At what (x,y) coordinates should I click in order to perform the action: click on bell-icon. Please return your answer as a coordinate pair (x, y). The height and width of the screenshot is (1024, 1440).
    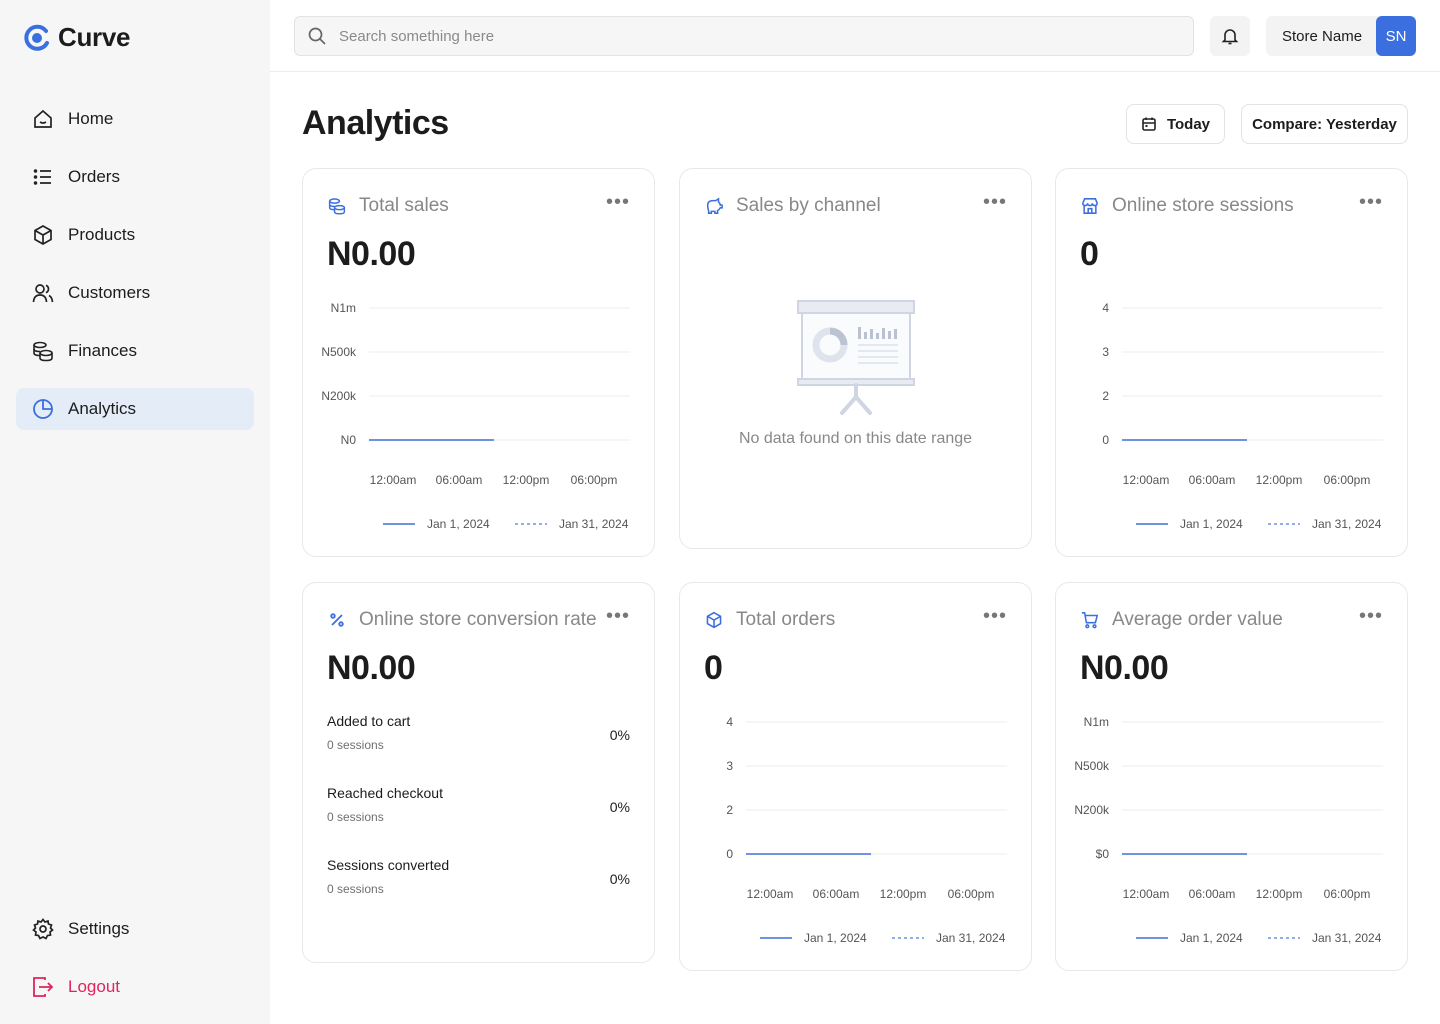
    Looking at the image, I should click on (1230, 37).